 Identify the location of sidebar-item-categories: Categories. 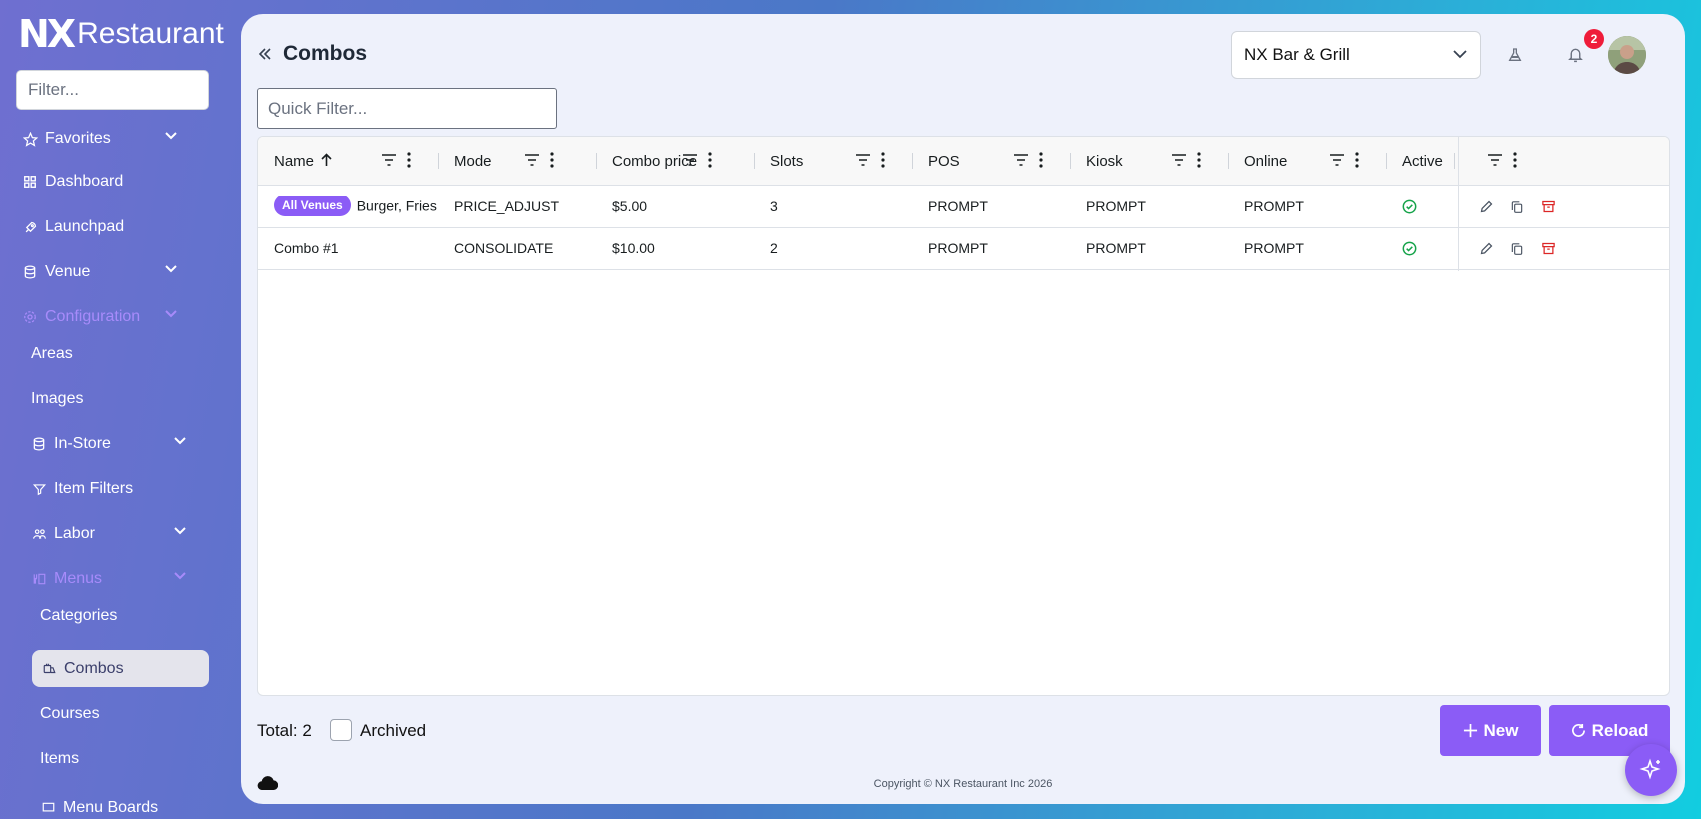
(123, 616).